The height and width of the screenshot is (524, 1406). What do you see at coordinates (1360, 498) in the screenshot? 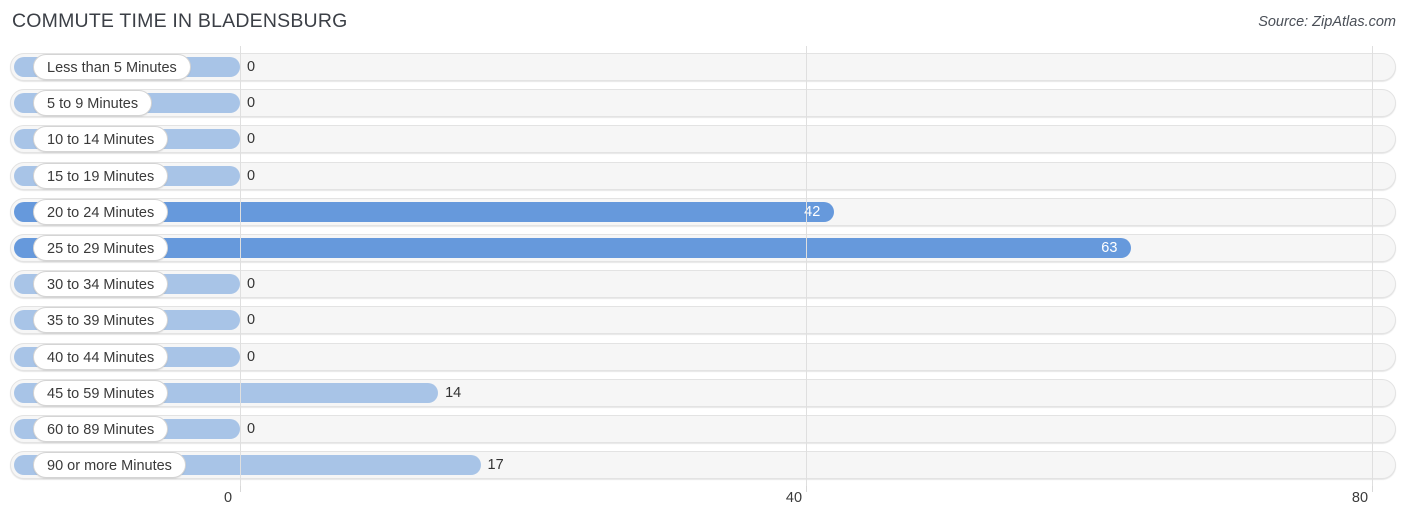
I see `axis-tick-label-80: 80` at bounding box center [1360, 498].